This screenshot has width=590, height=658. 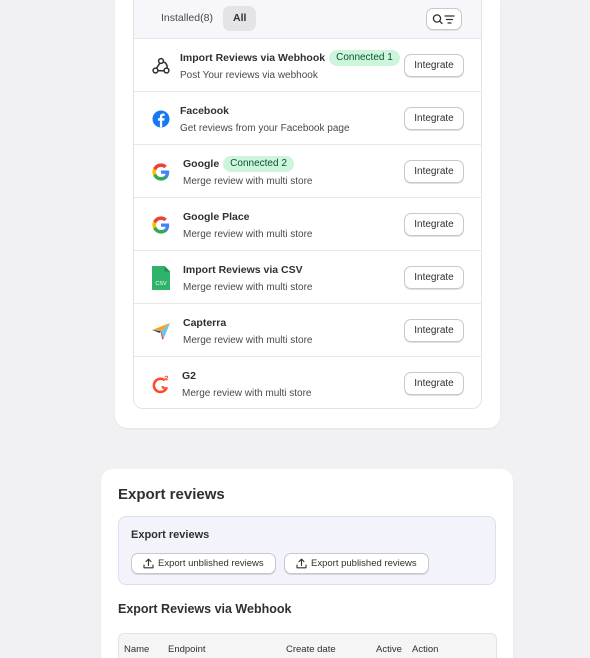 I want to click on webhook-table-header: Name Endpoint Create date Active Action, so click(x=307, y=645).